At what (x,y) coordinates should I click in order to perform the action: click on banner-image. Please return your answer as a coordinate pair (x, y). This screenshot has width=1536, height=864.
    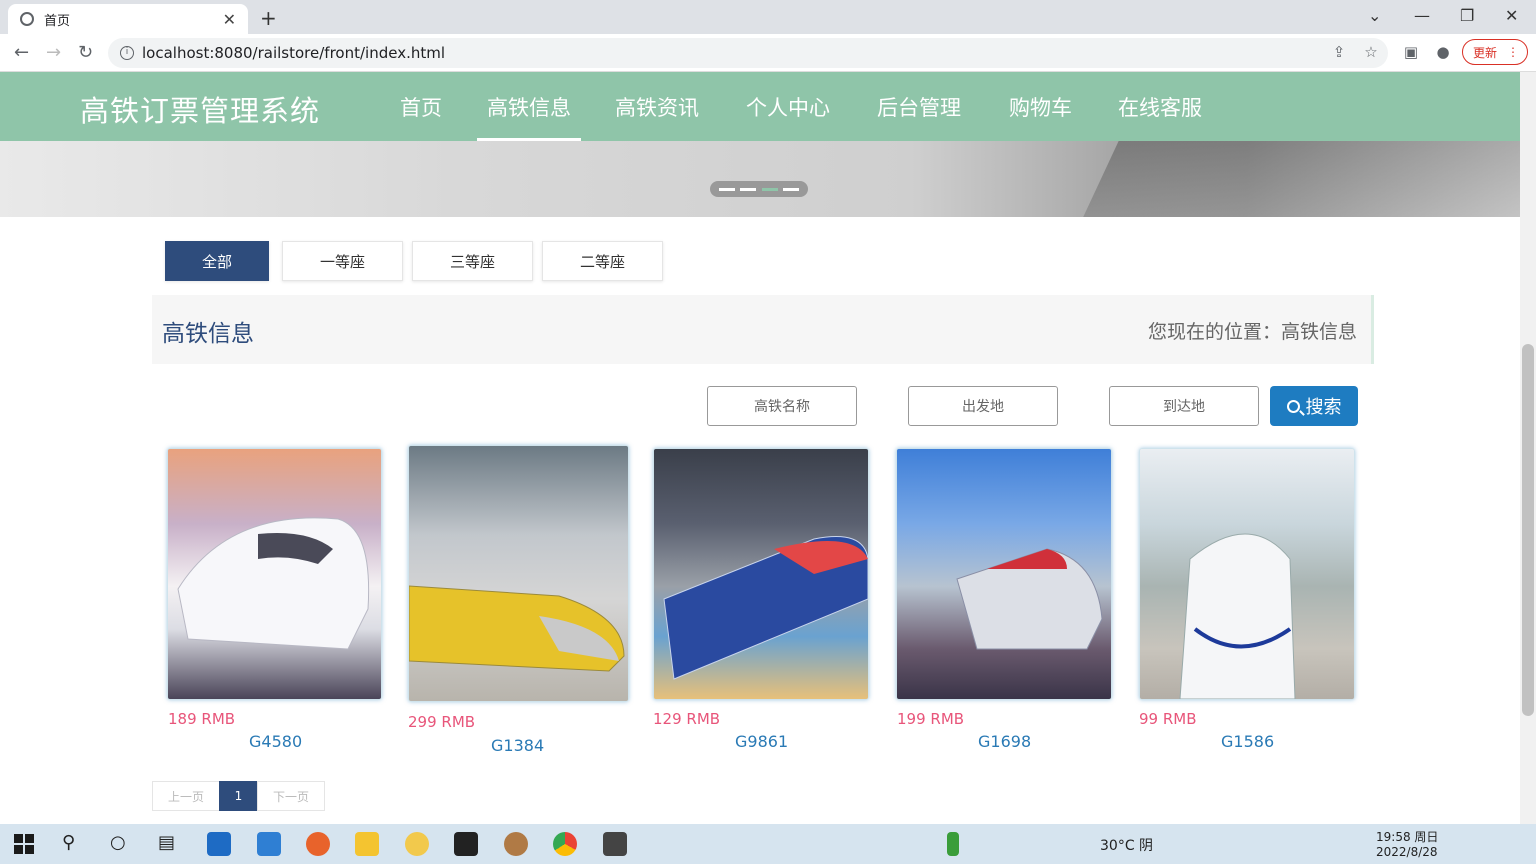
    Looking at the image, I should click on (1296, 179).